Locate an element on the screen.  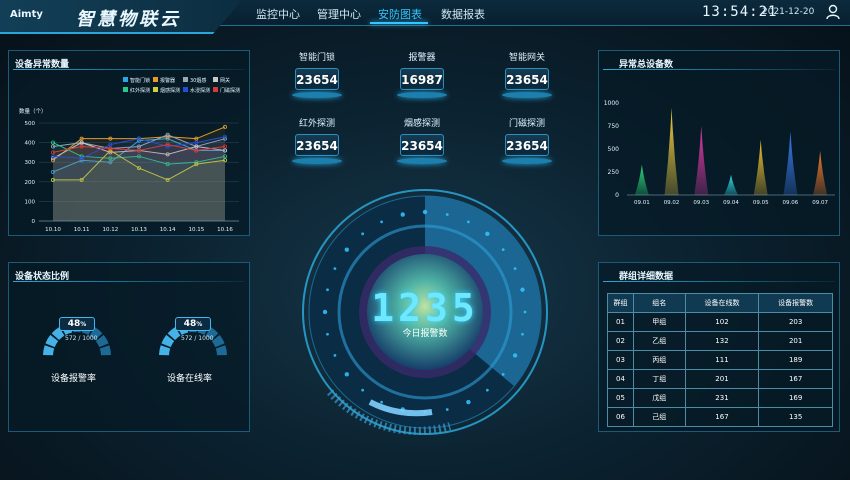
table-cell: 01 is located at coordinates (620, 322).